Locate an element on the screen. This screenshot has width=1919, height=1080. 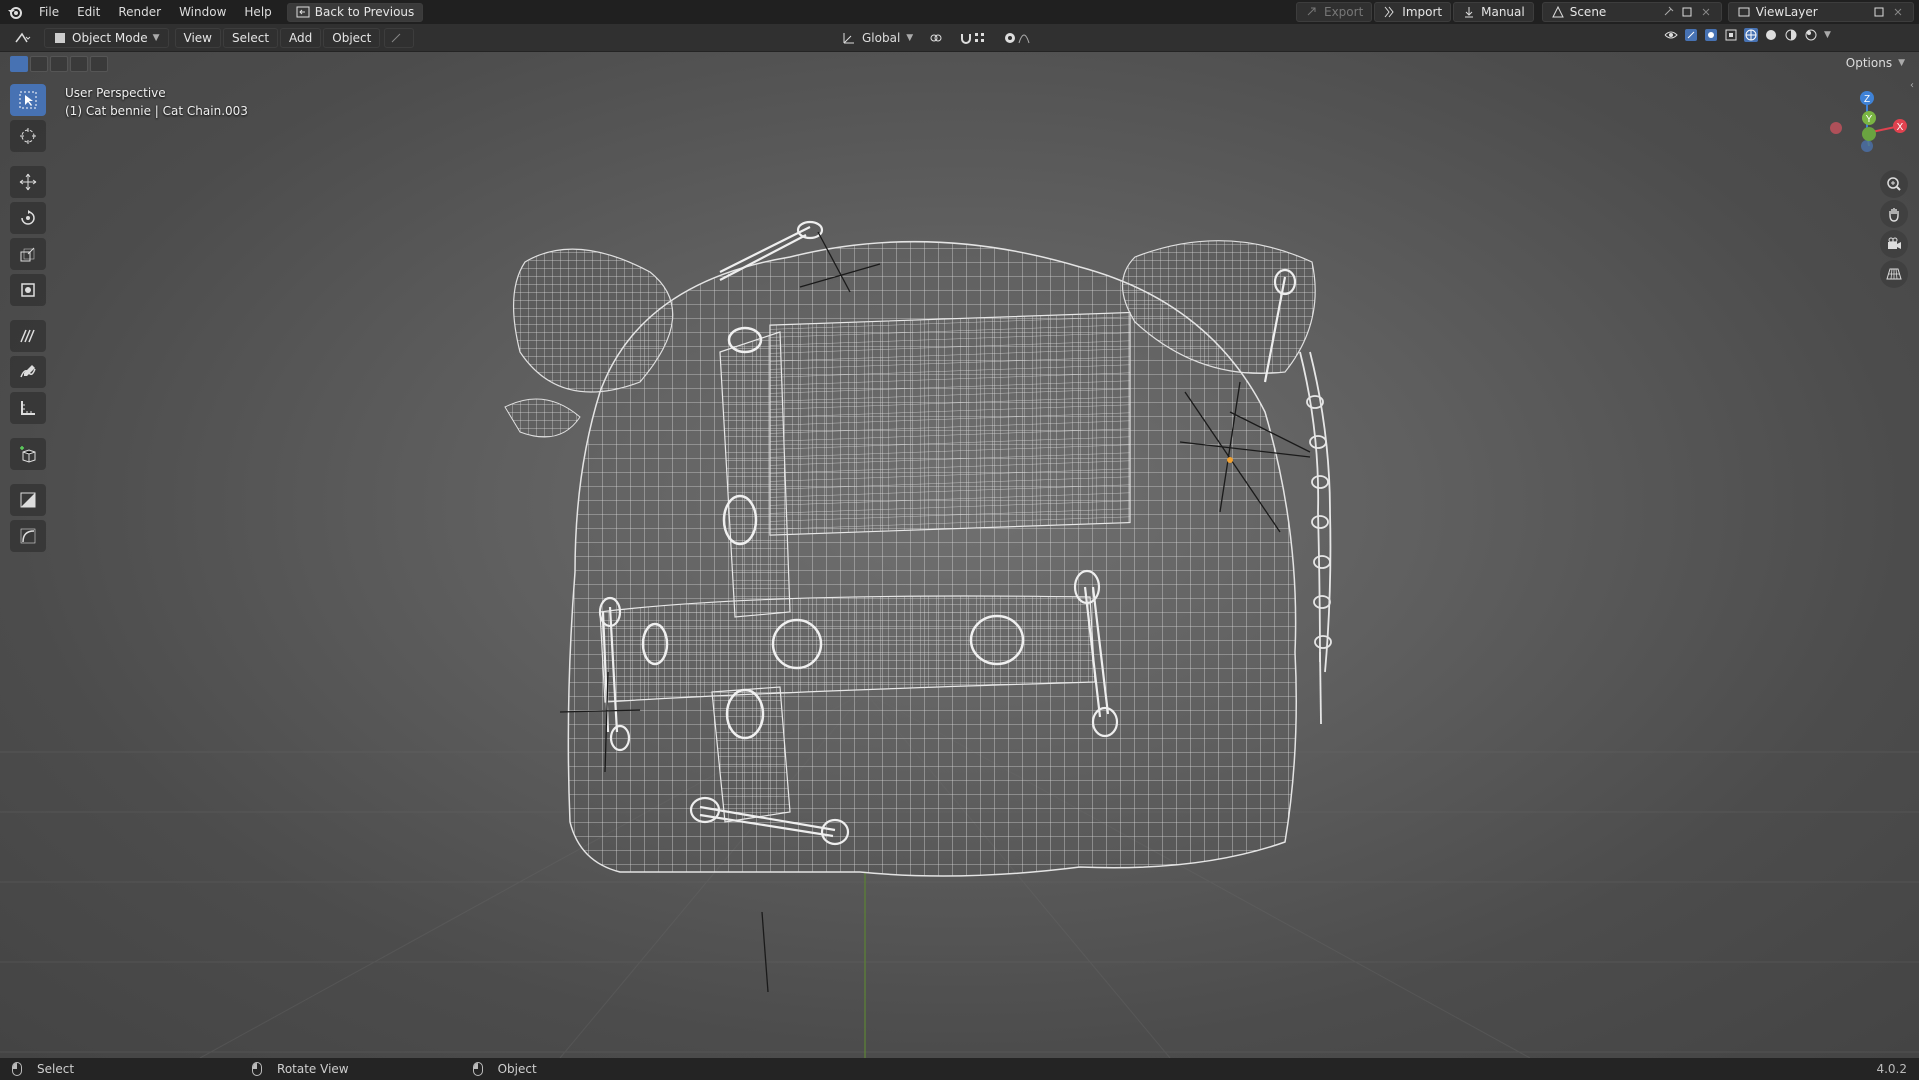
pivot-point-selector is located at coordinates (936, 38).